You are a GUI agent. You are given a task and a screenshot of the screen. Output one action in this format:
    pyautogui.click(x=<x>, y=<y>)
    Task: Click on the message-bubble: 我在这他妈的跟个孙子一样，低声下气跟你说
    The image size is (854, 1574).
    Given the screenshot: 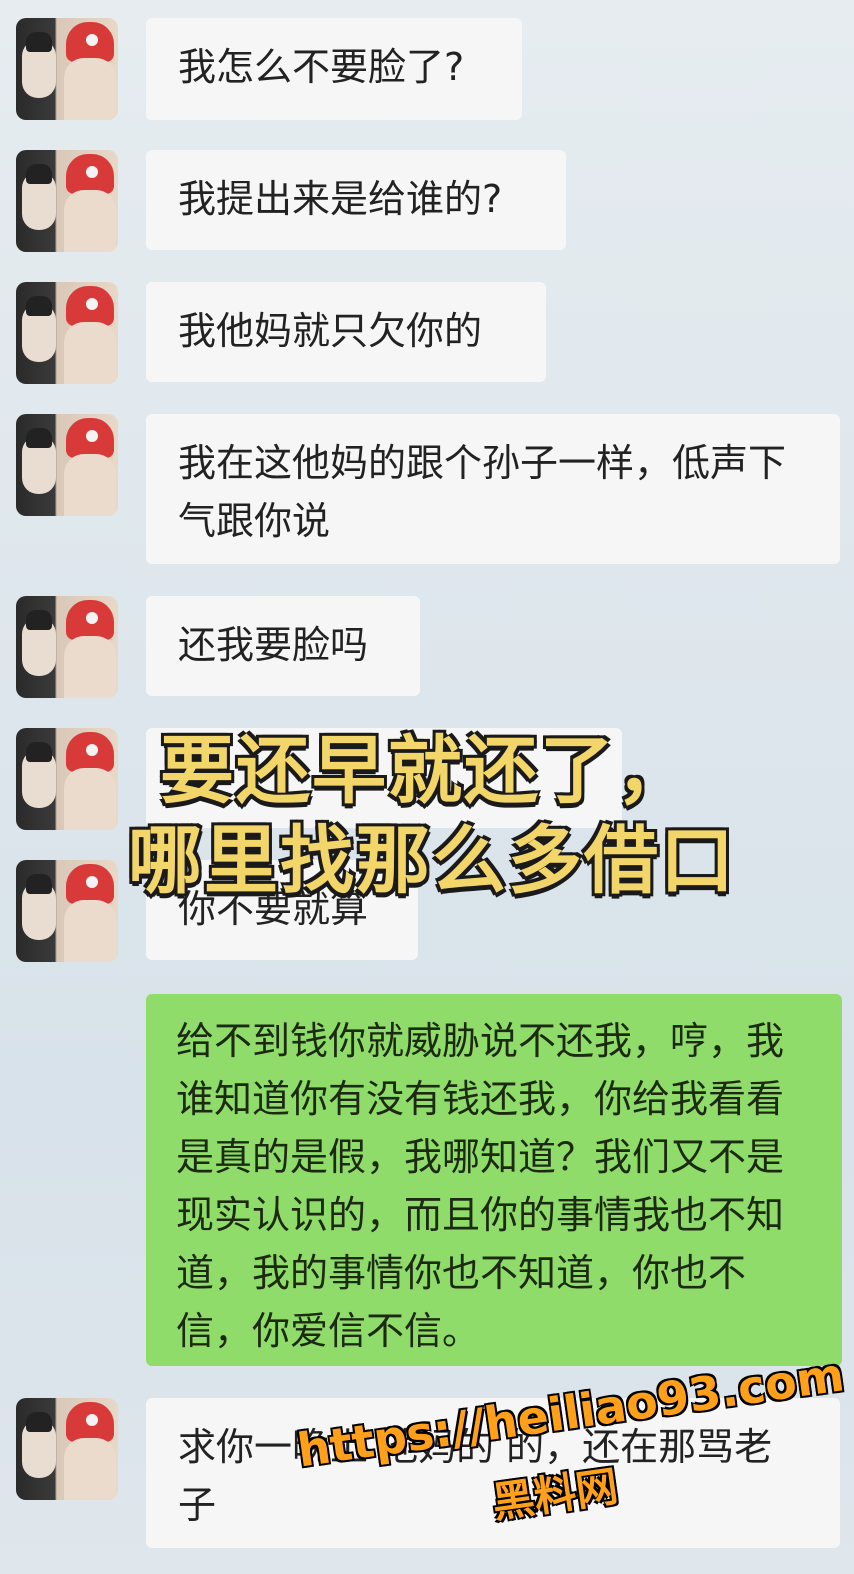 What is the action you would take?
    pyautogui.click(x=493, y=489)
    